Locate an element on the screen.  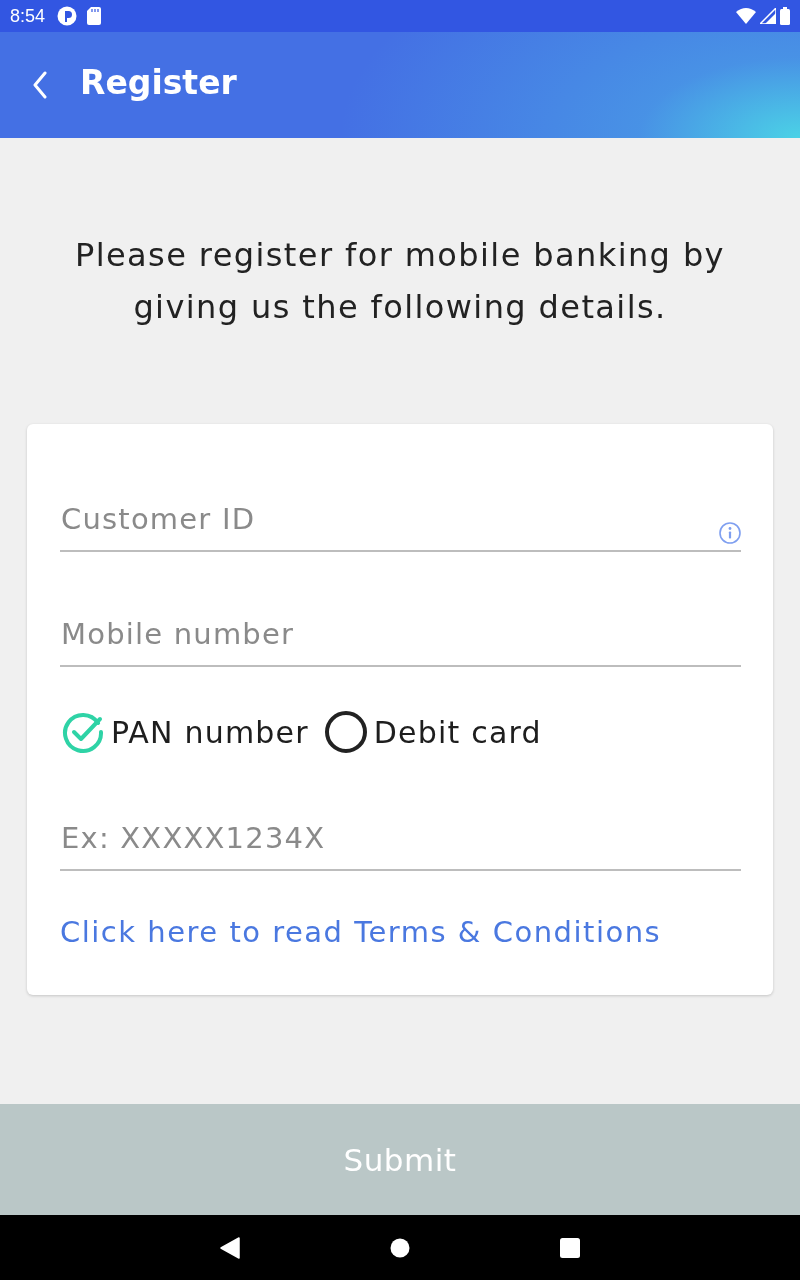
battery-icon is located at coordinates (785, 16).